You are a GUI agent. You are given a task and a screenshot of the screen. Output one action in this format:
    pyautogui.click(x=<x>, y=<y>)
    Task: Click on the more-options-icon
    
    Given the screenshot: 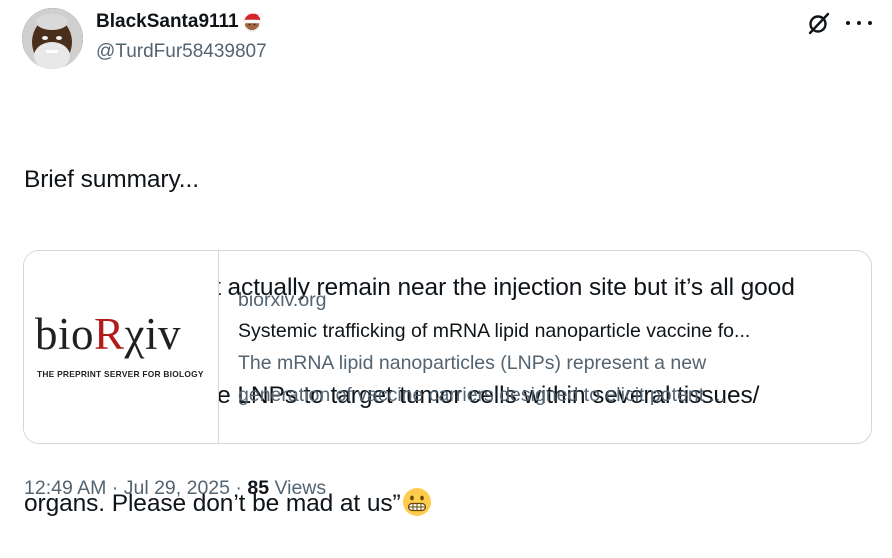 What is the action you would take?
    pyautogui.click(x=859, y=23)
    